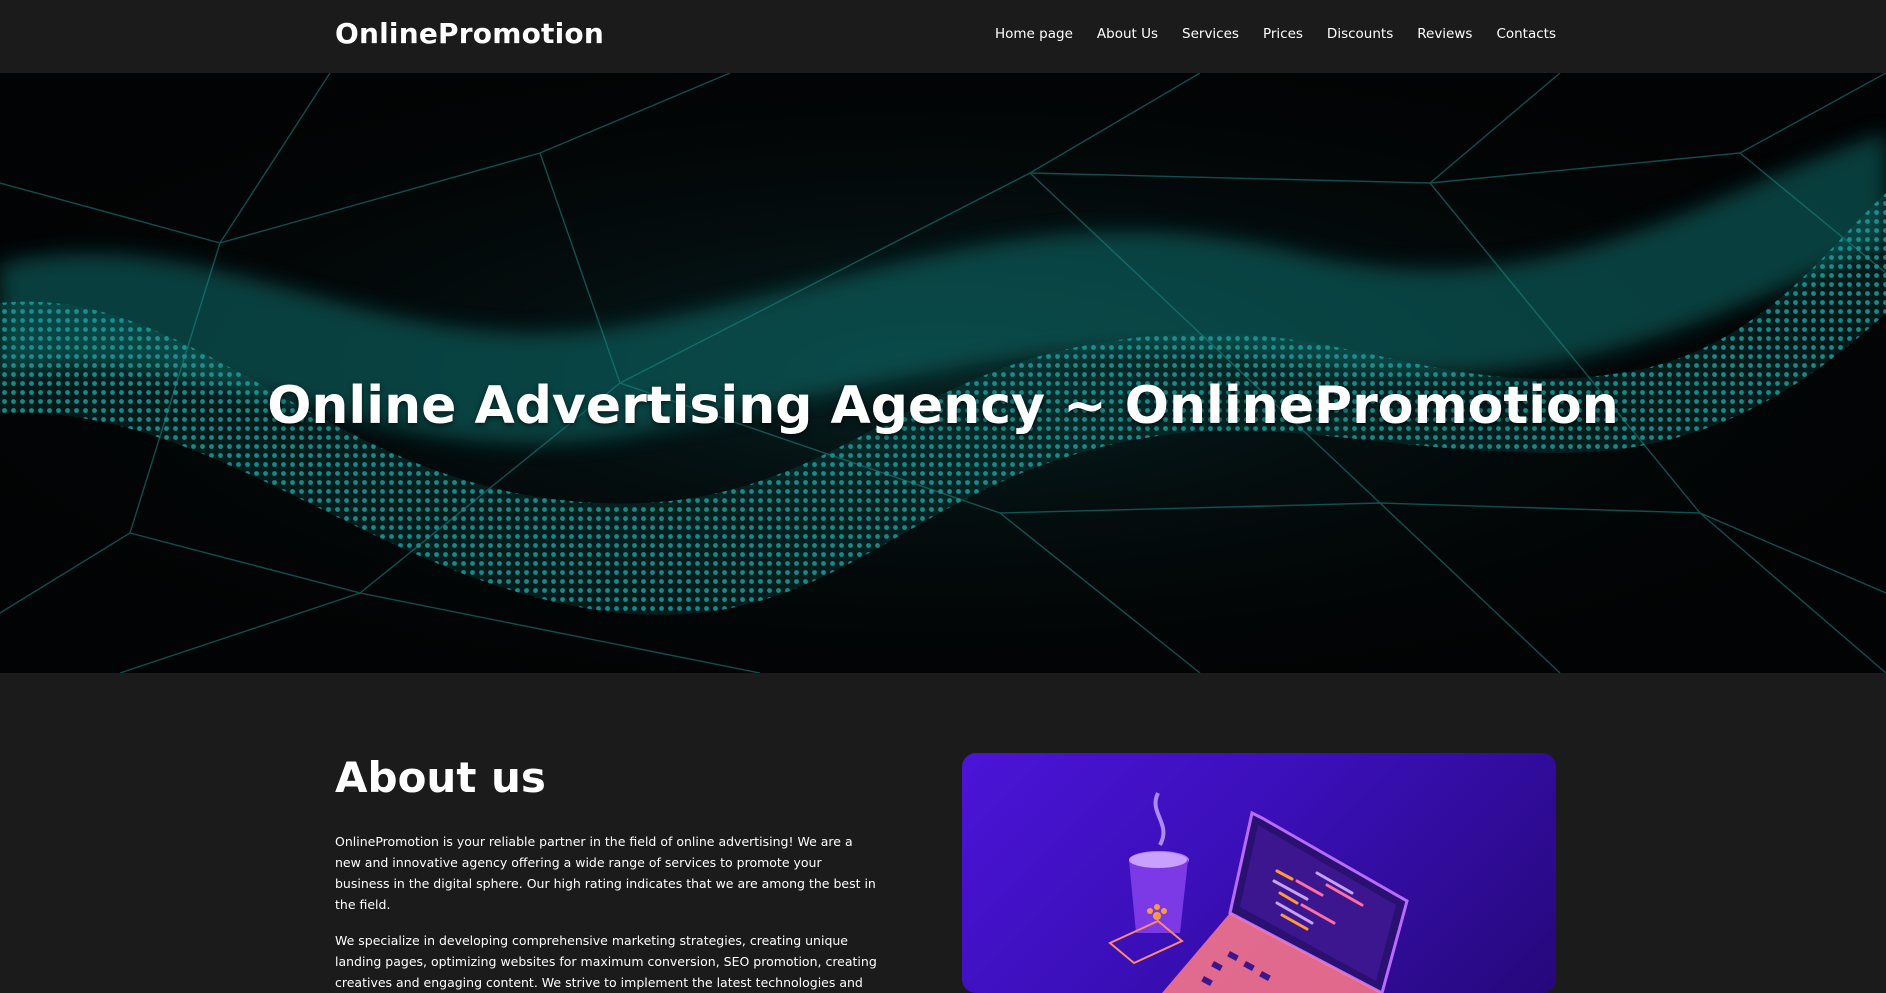  What do you see at coordinates (469, 33) in the screenshot?
I see `site-logo: OnlinePromotion` at bounding box center [469, 33].